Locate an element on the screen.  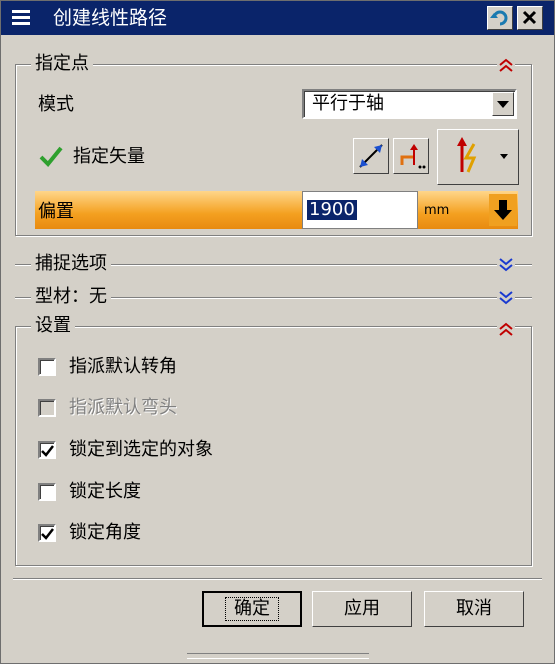
ok-button: 确定 is located at coordinates (252, 609).